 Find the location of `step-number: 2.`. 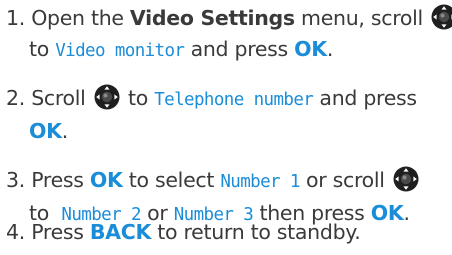

step-number: 2. is located at coordinates (15, 98).